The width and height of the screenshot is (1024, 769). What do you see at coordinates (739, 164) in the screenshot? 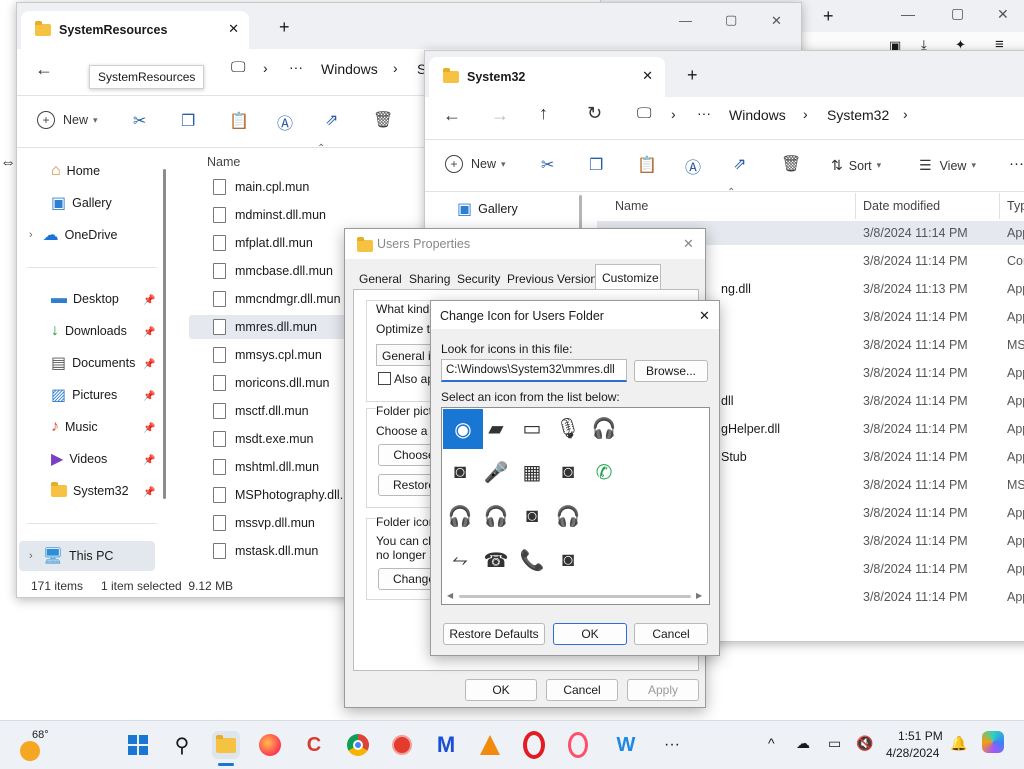
I see `share-icon: ⇗` at bounding box center [739, 164].